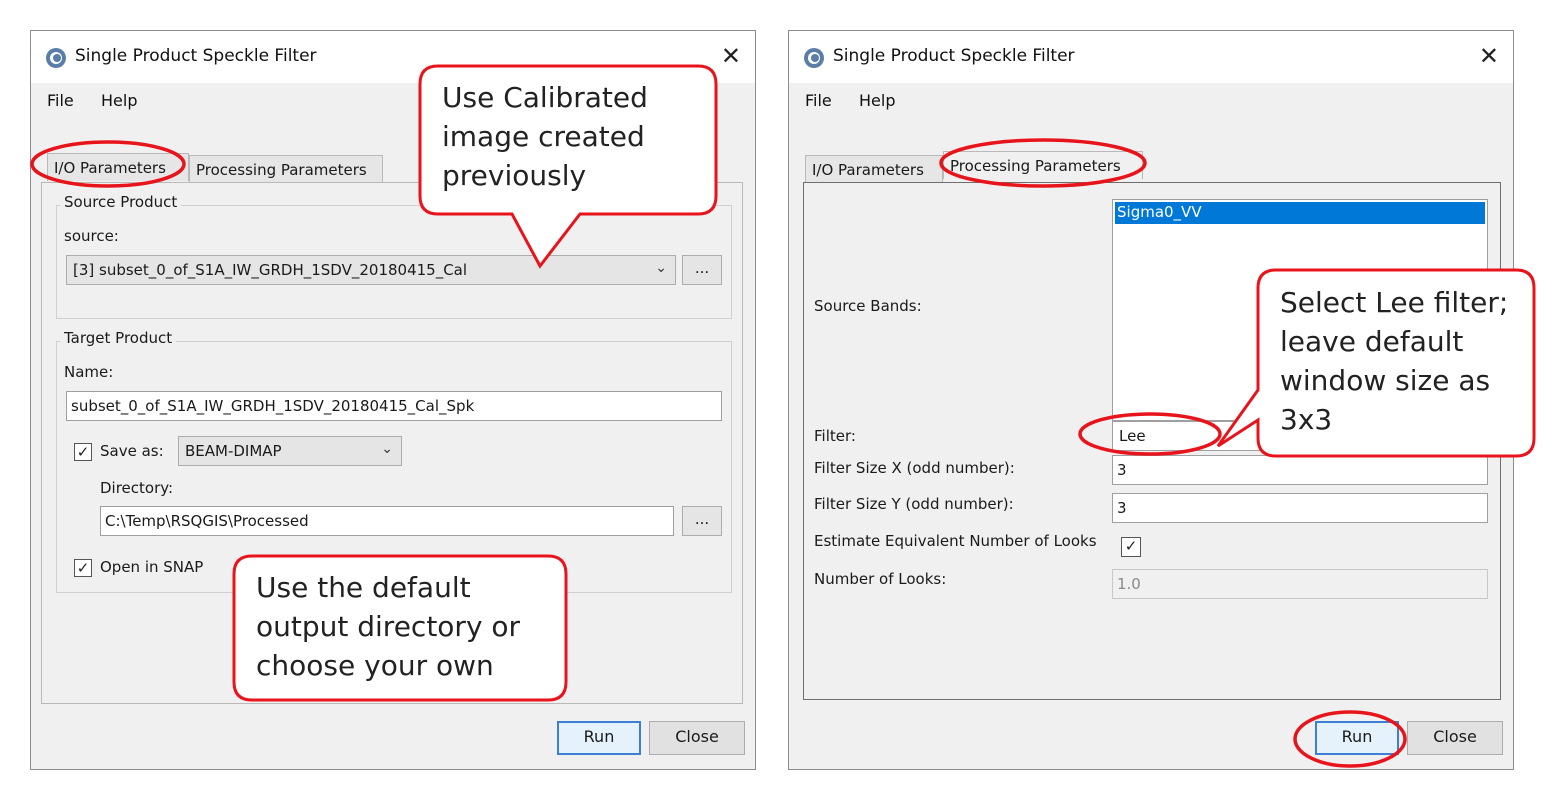 The image size is (1546, 800). What do you see at coordinates (1043, 163) in the screenshot?
I see `highlight-processing-tab` at bounding box center [1043, 163].